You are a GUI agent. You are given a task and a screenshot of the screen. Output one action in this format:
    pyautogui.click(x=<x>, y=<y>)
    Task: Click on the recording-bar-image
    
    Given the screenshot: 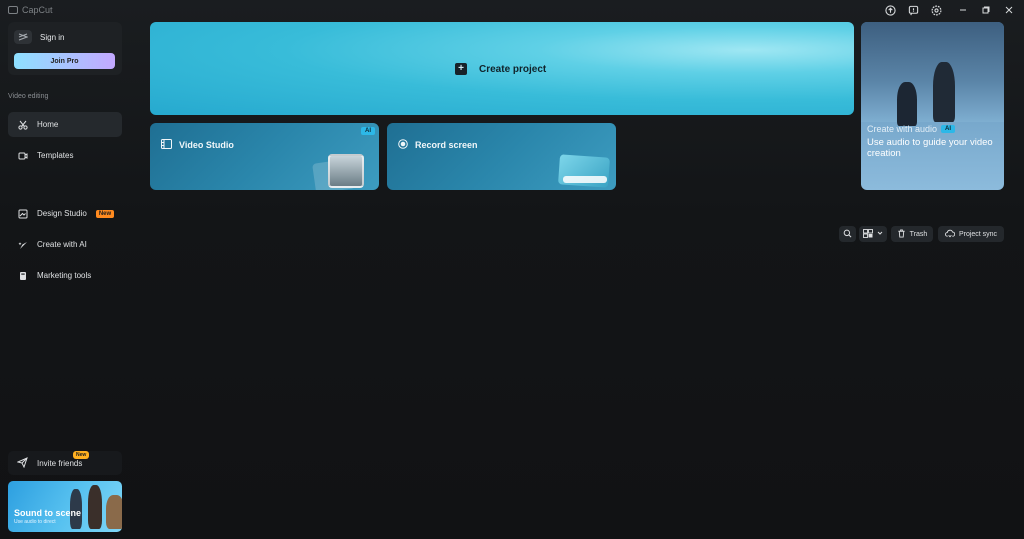 What is the action you would take?
    pyautogui.click(x=585, y=179)
    